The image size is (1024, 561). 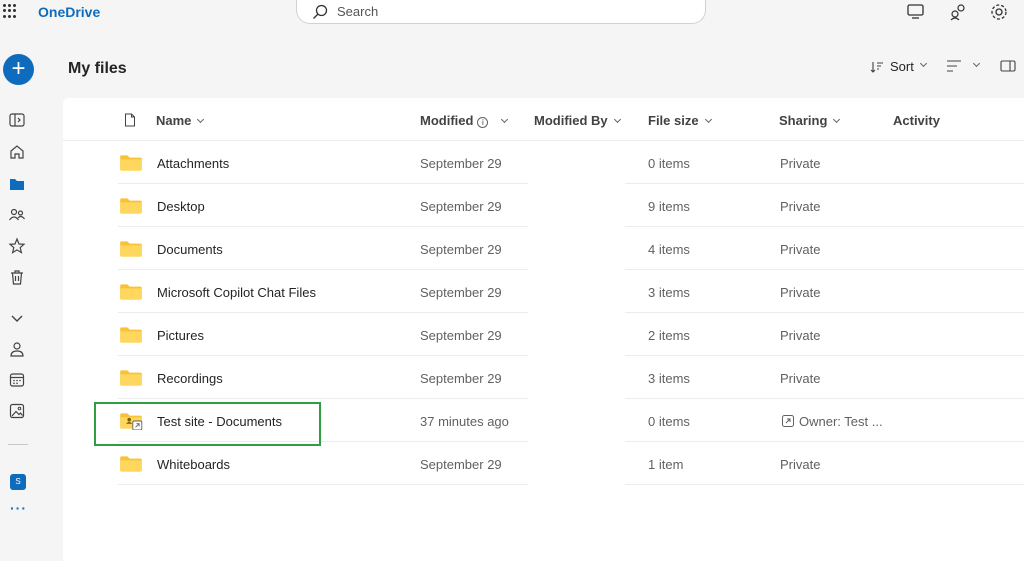 I want to click on info-icon: i, so click(x=483, y=122).